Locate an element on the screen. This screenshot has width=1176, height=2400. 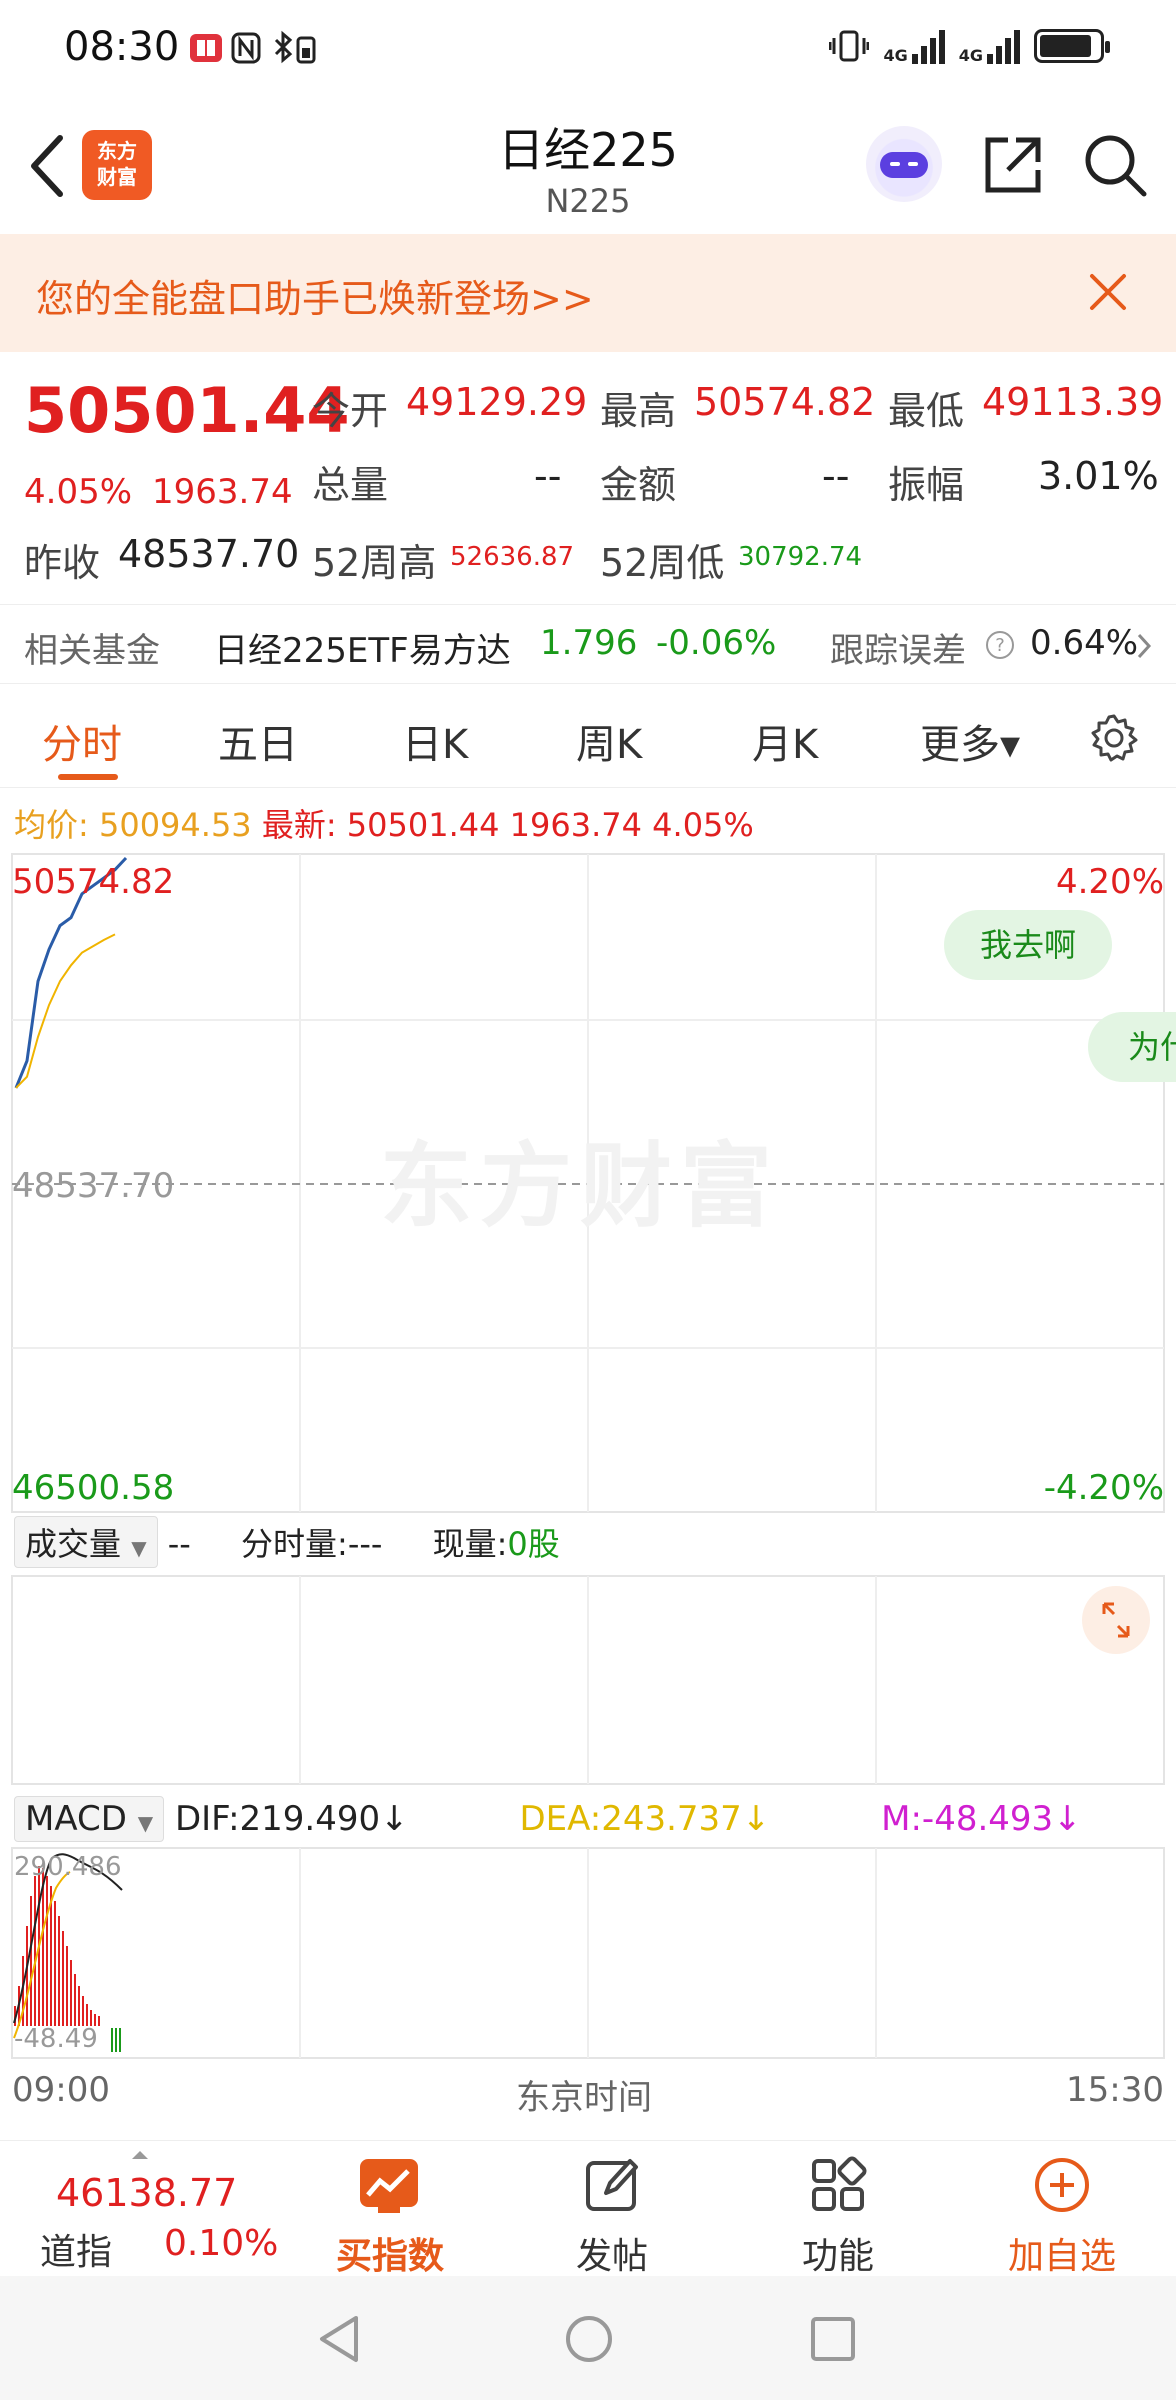
open-value: 49129.29 is located at coordinates (497, 402).